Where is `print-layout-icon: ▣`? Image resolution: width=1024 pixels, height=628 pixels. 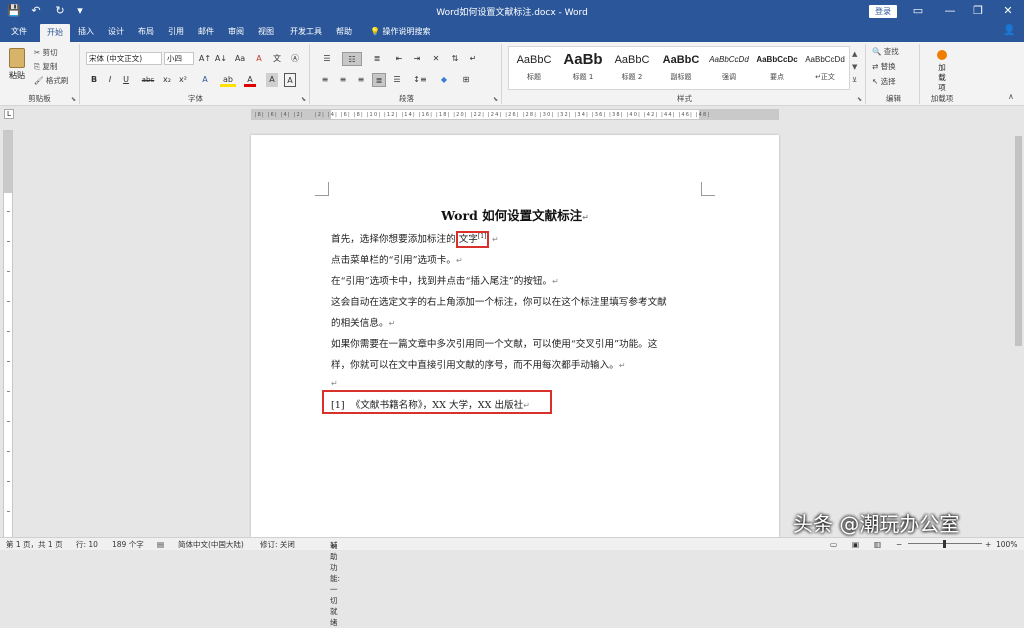
print-layout-icon: ▣ is located at coordinates (855, 544).